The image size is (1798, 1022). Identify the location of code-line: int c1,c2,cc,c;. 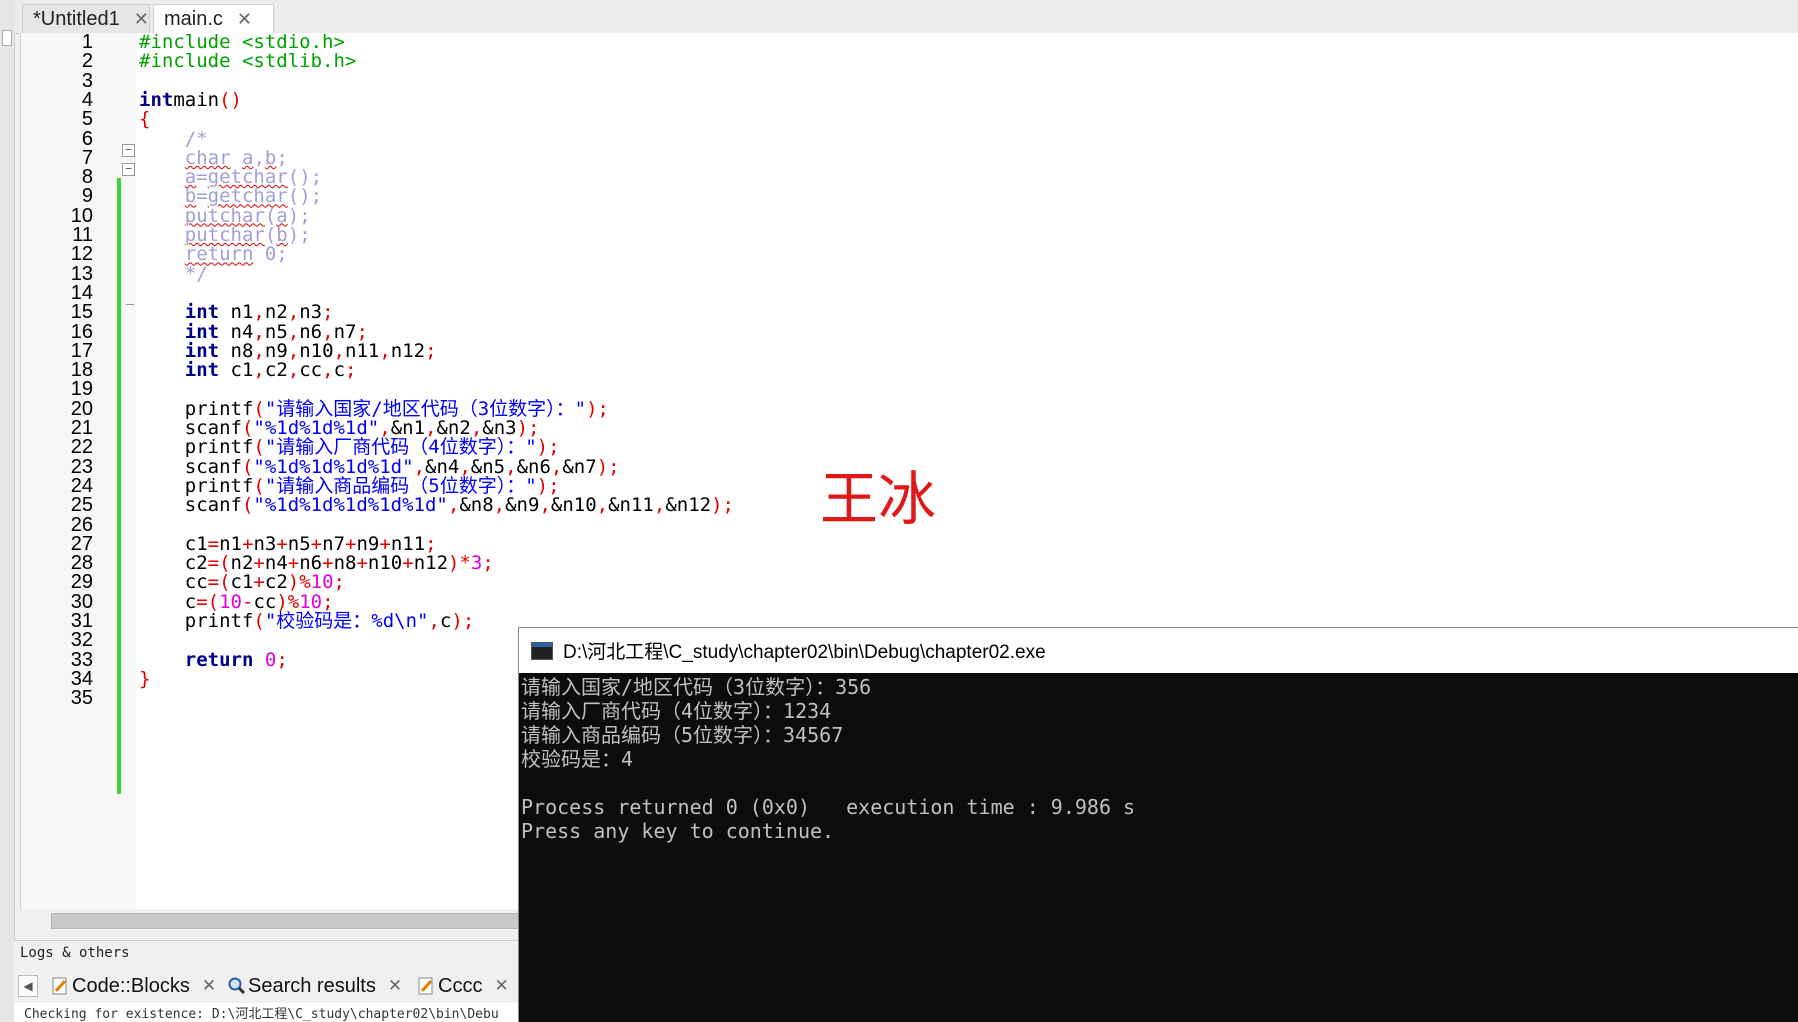
(248, 370).